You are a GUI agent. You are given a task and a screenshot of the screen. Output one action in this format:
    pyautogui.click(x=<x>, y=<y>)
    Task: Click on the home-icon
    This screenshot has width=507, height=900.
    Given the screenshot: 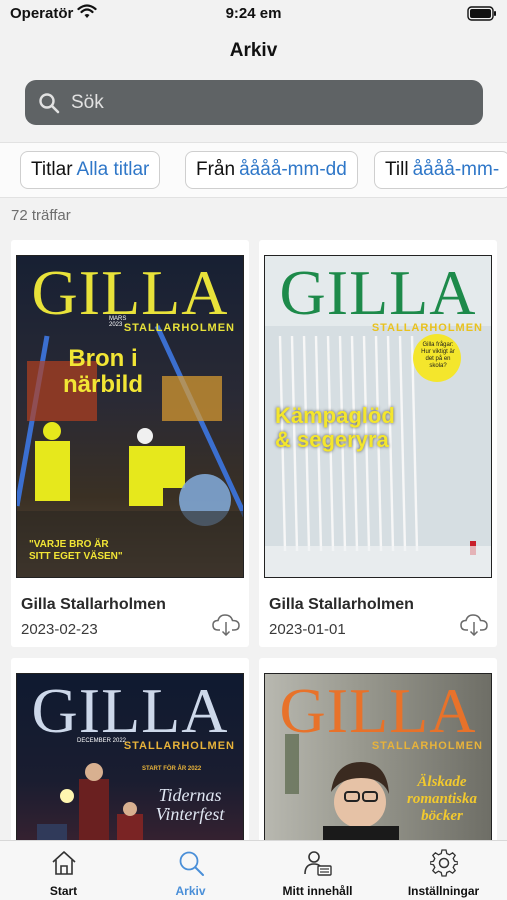 What is the action you would take?
    pyautogui.click(x=63, y=863)
    